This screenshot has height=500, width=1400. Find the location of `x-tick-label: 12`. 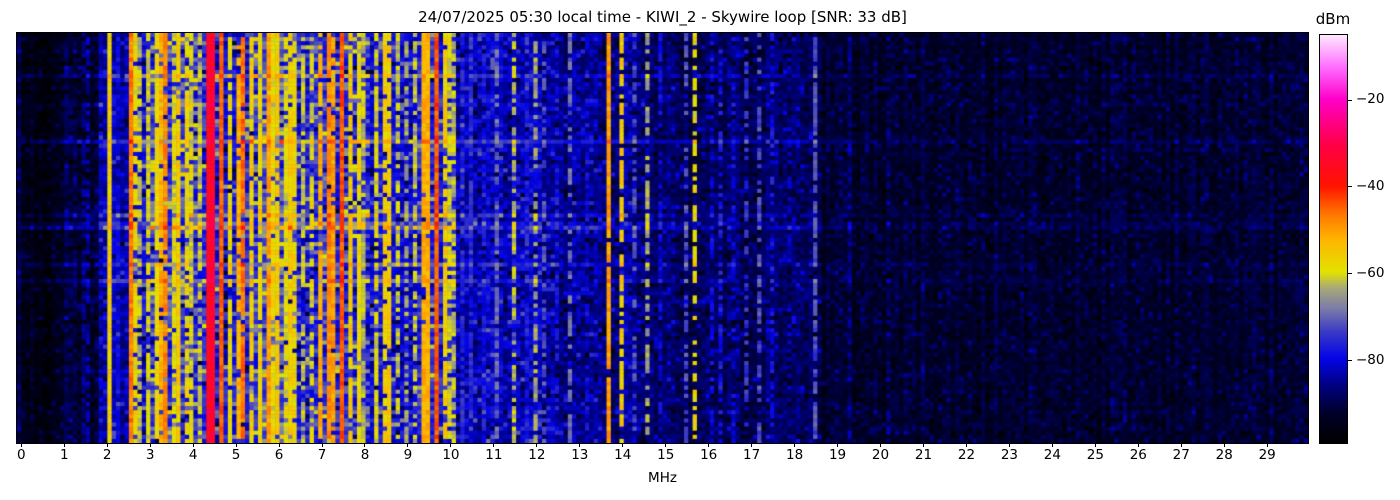

x-tick-label: 12 is located at coordinates (537, 455).